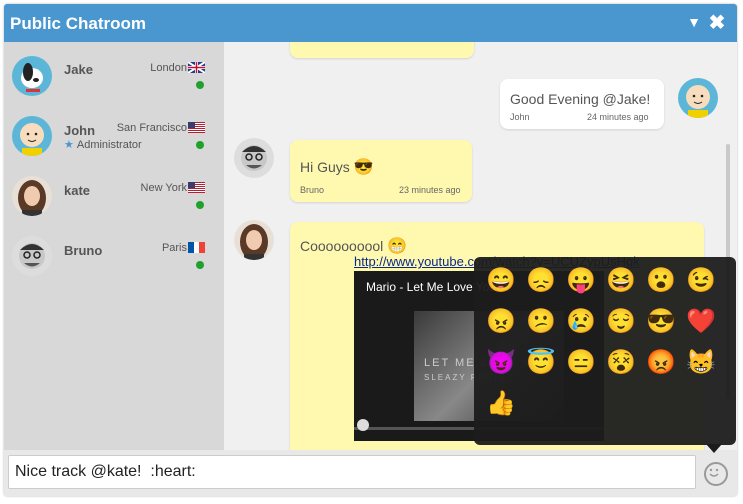  I want to click on message-author: John, so click(520, 117).